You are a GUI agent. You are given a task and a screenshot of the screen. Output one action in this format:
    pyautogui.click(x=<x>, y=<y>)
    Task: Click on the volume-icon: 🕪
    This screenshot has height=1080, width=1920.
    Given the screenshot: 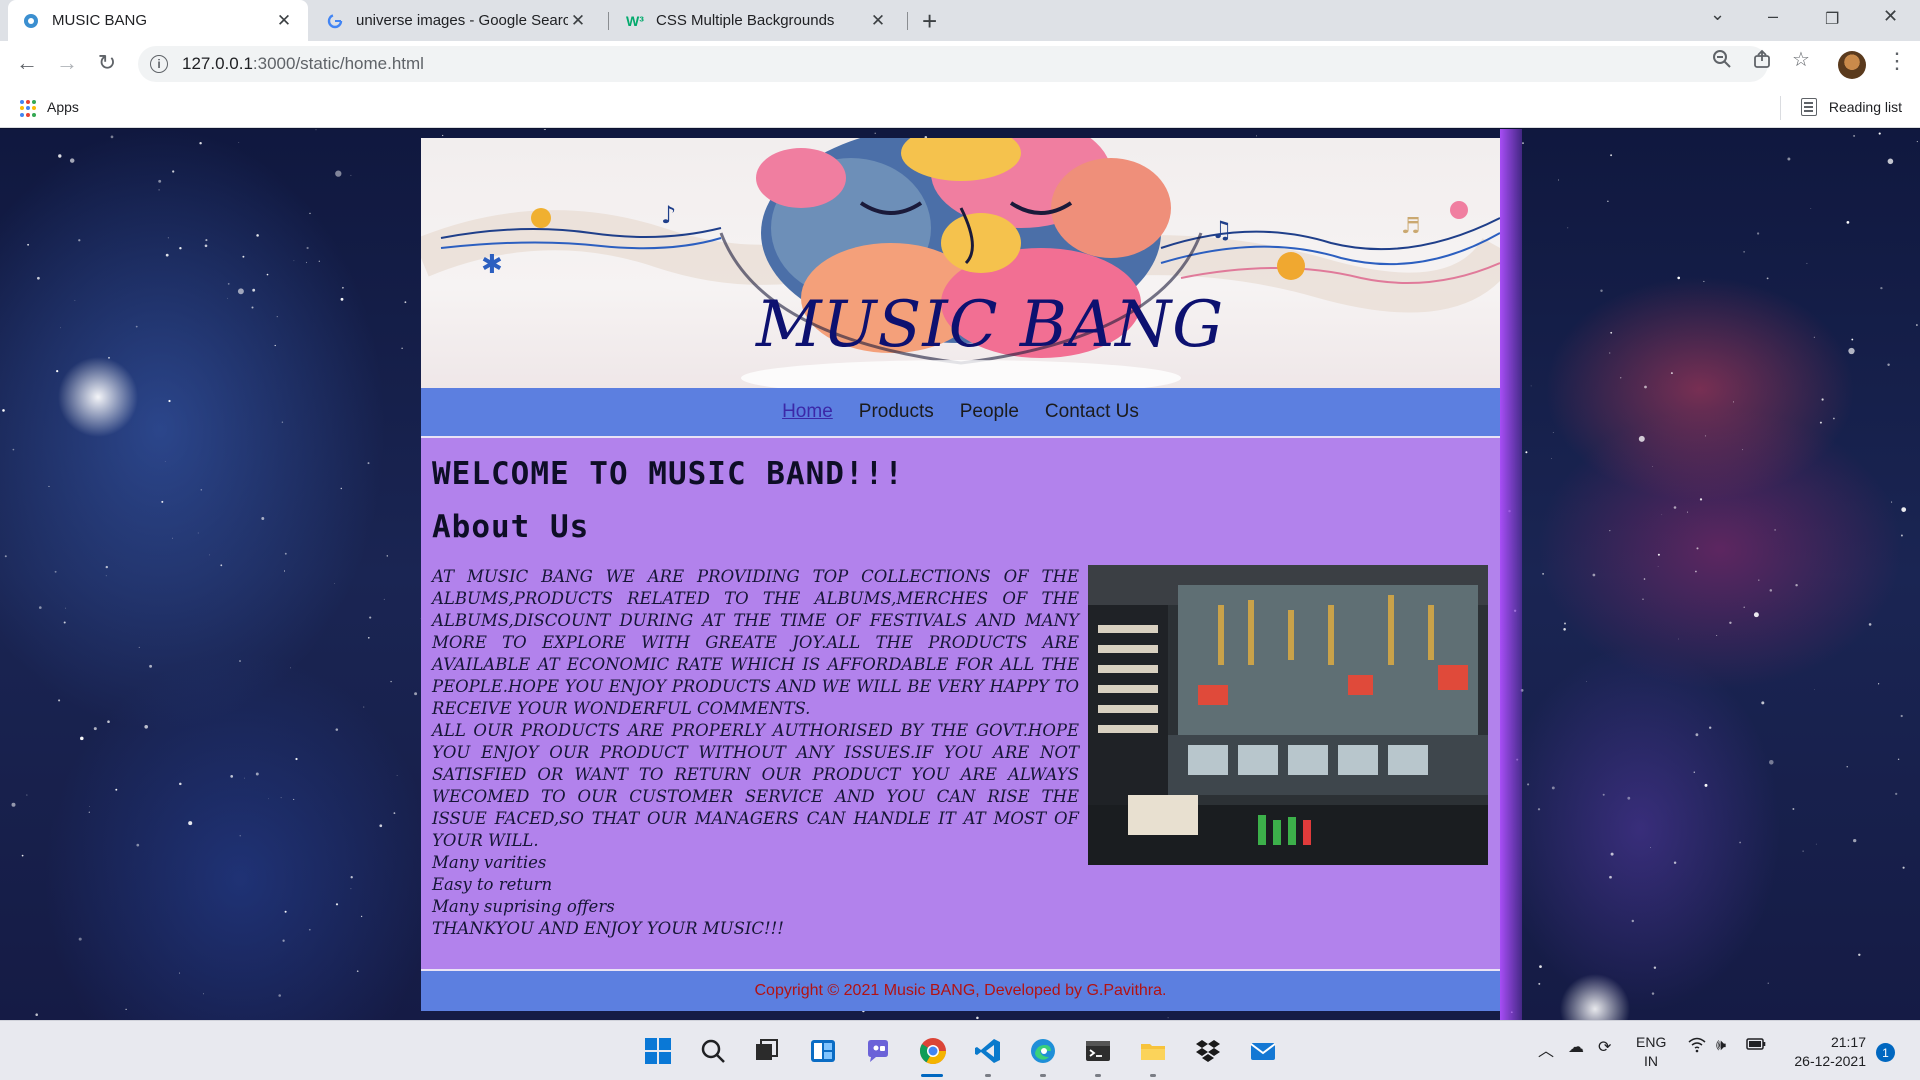 What is the action you would take?
    pyautogui.click(x=1721, y=1046)
    